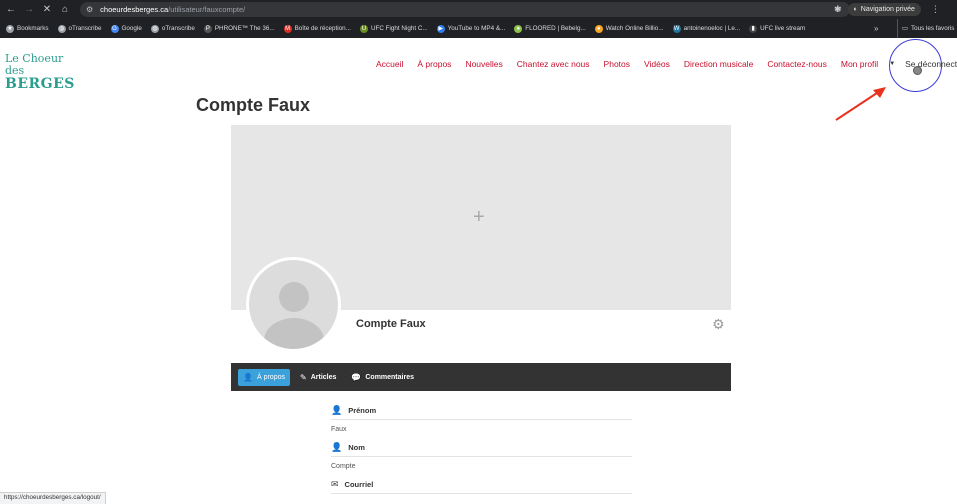 Image resolution: width=957 pixels, height=504 pixels. I want to click on google-icon: G, so click(114, 28).